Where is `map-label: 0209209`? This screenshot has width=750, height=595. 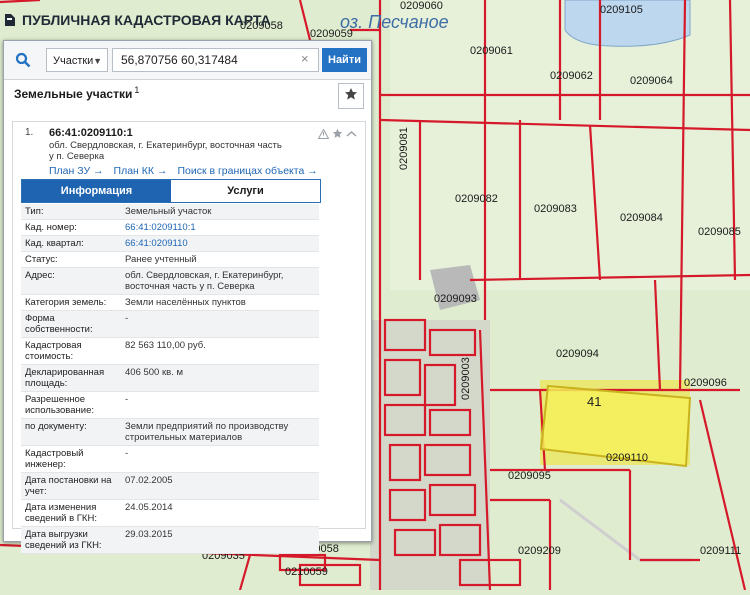 map-label: 0209209 is located at coordinates (539, 551).